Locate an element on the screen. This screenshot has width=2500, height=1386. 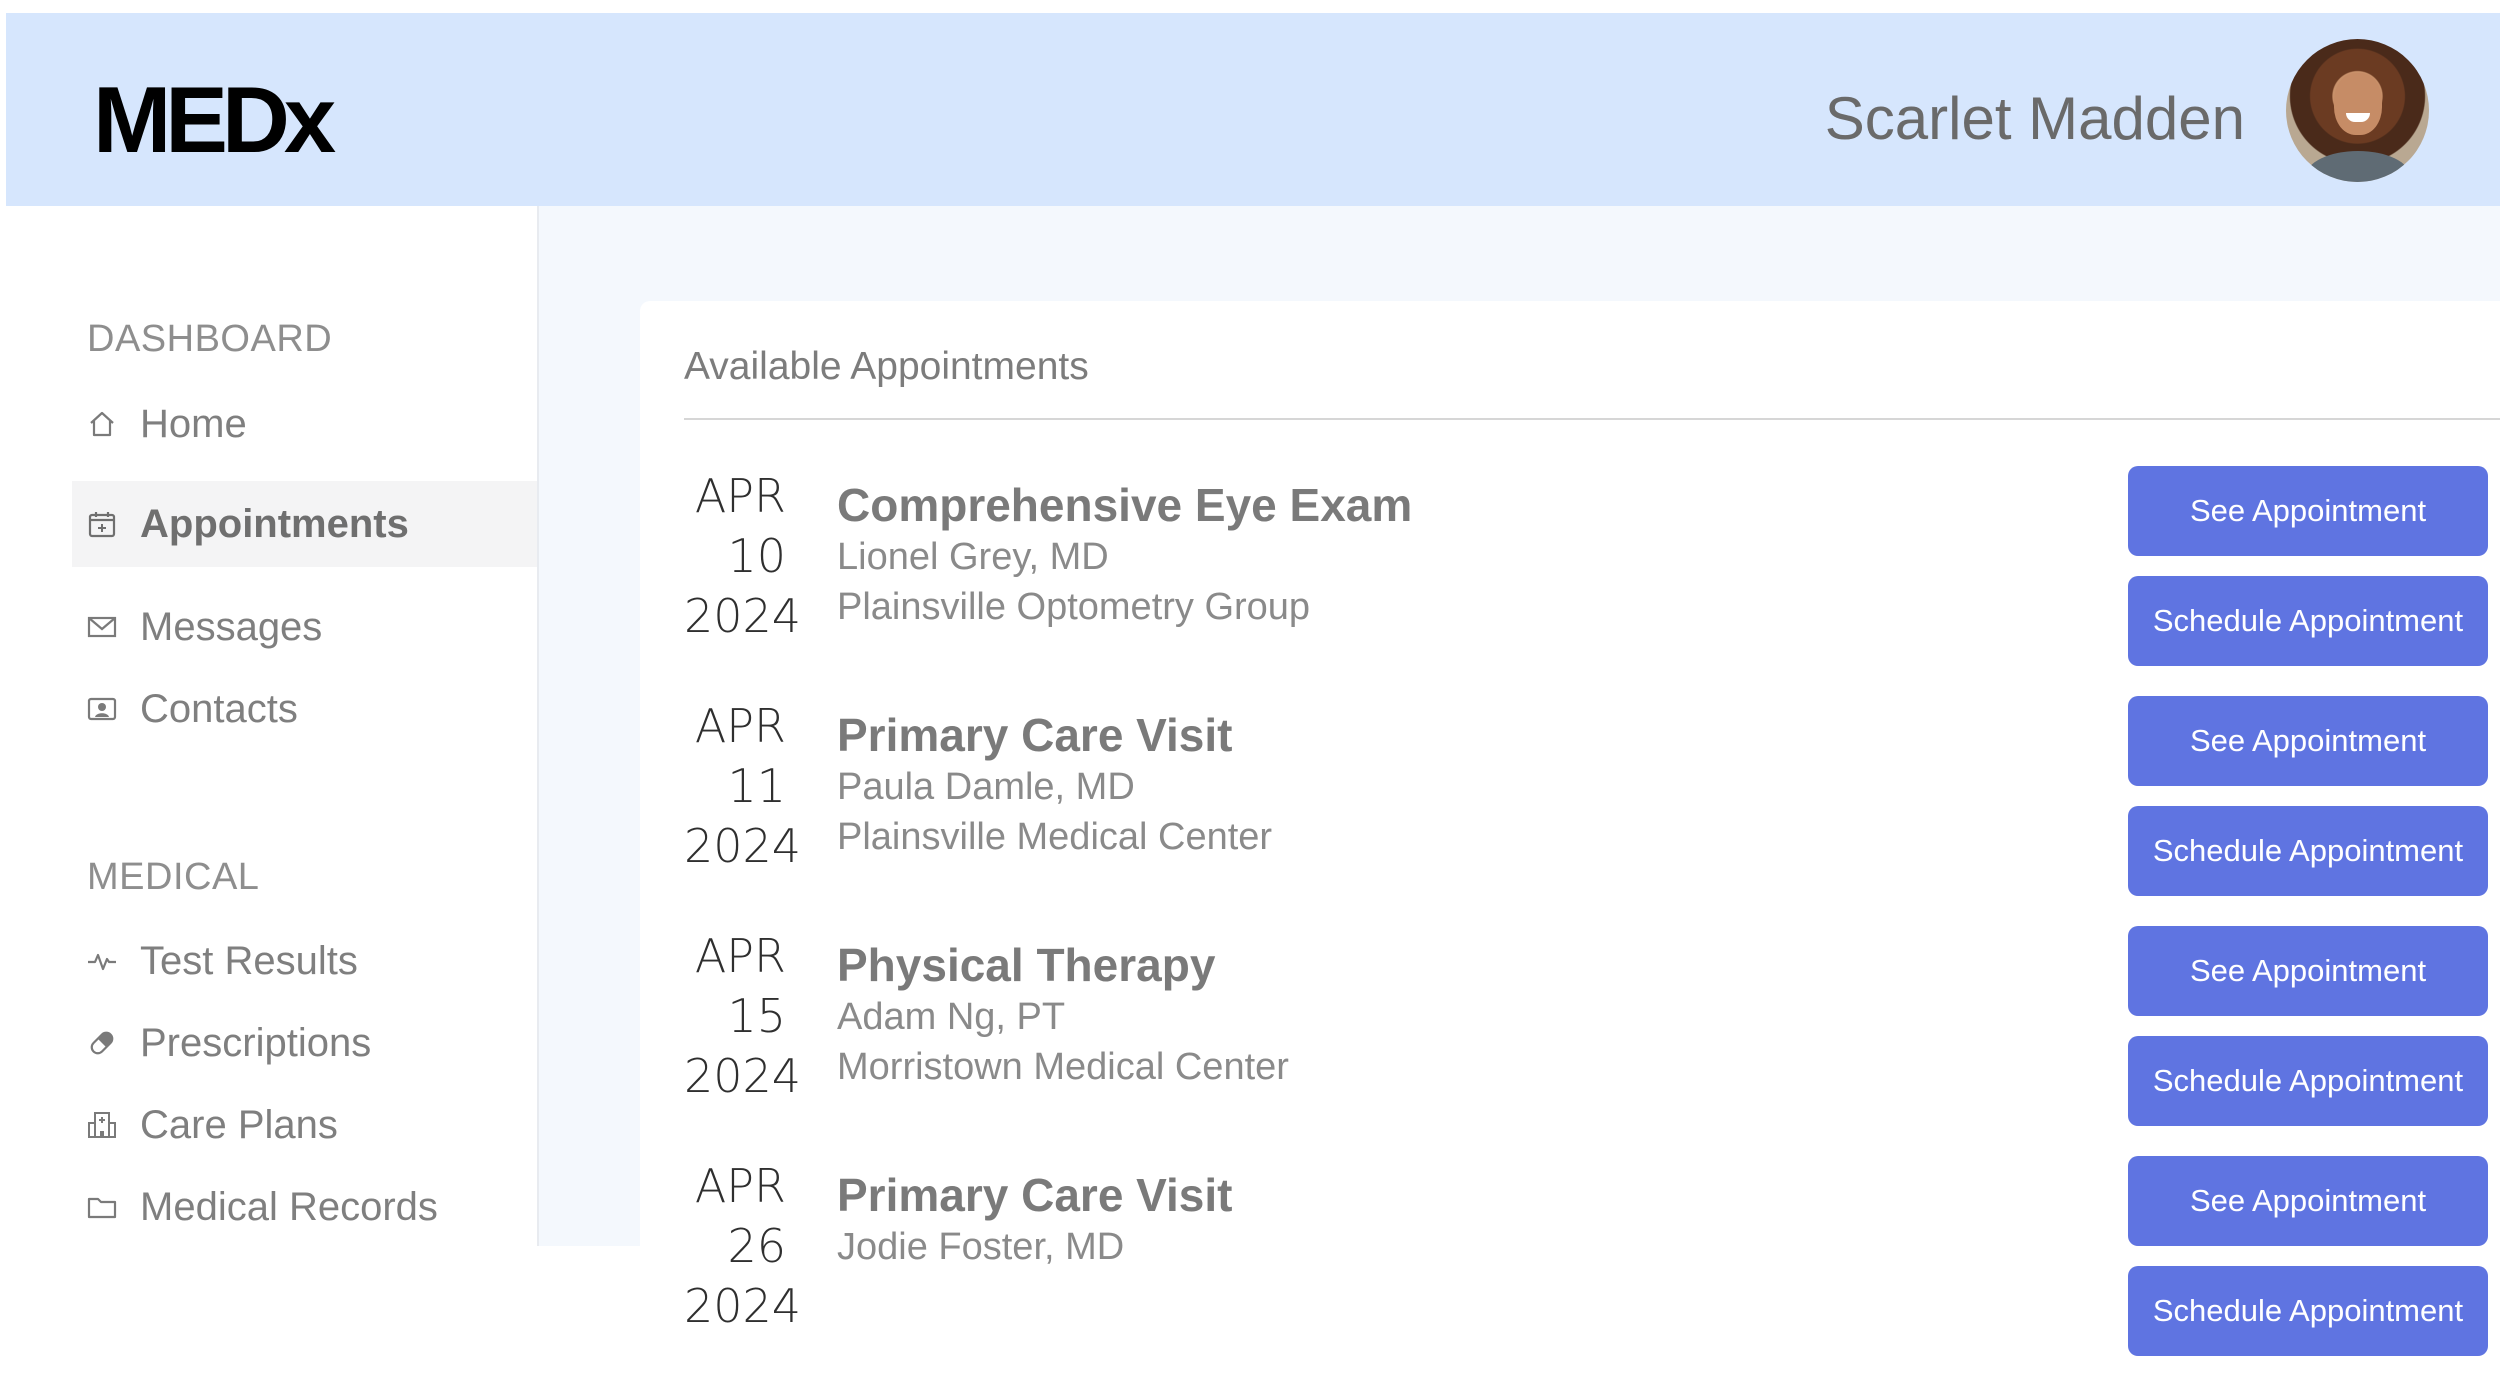
appointment-info: Primary Care Visit Jodie Foster, MD is located at coordinates (1035, 1220).